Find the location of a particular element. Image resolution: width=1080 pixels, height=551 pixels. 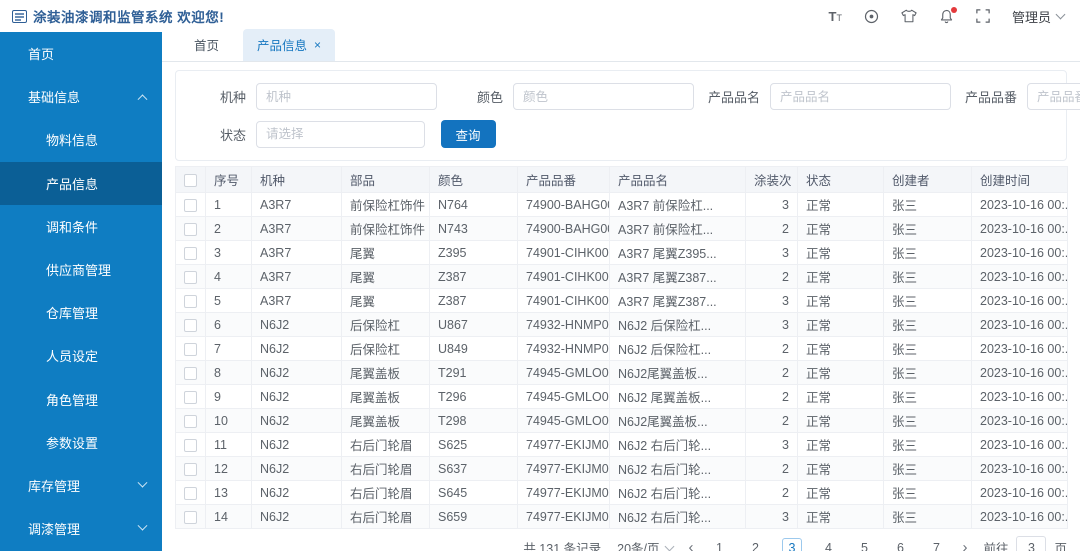

sidebar-item: 首页 is located at coordinates (81, 53).